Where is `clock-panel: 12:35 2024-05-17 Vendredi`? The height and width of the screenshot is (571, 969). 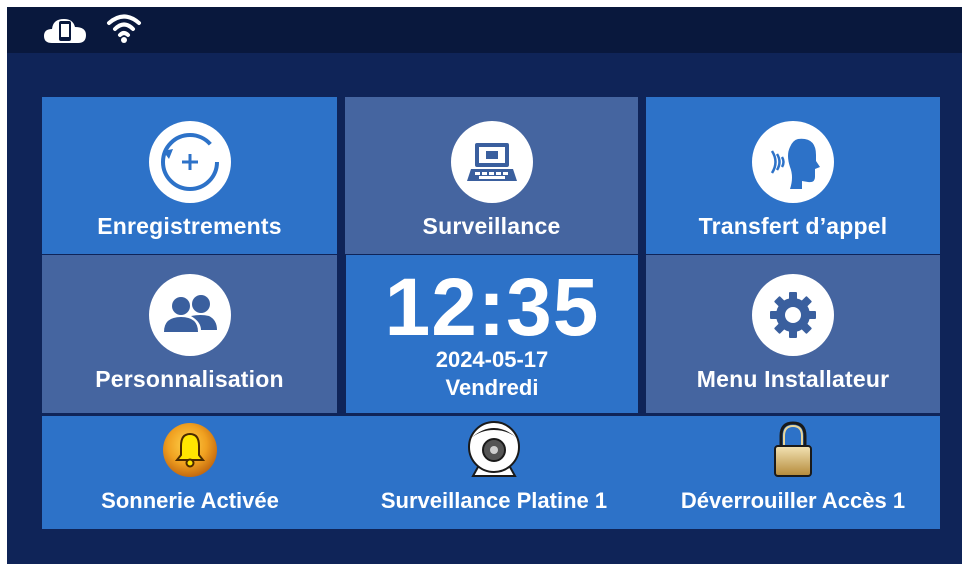 clock-panel: 12:35 2024-05-17 Vendredi is located at coordinates (492, 334).